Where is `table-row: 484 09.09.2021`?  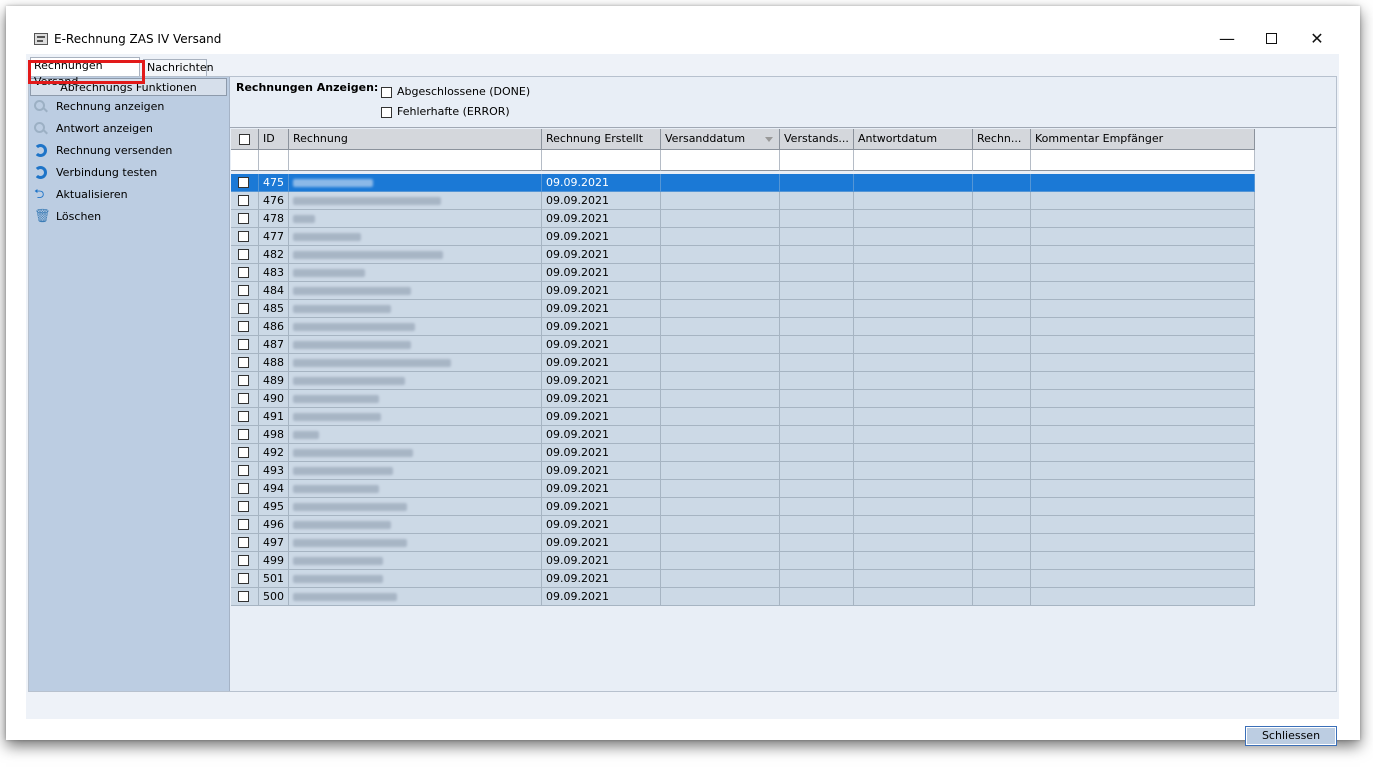 table-row: 484 09.09.2021 is located at coordinates (743, 291).